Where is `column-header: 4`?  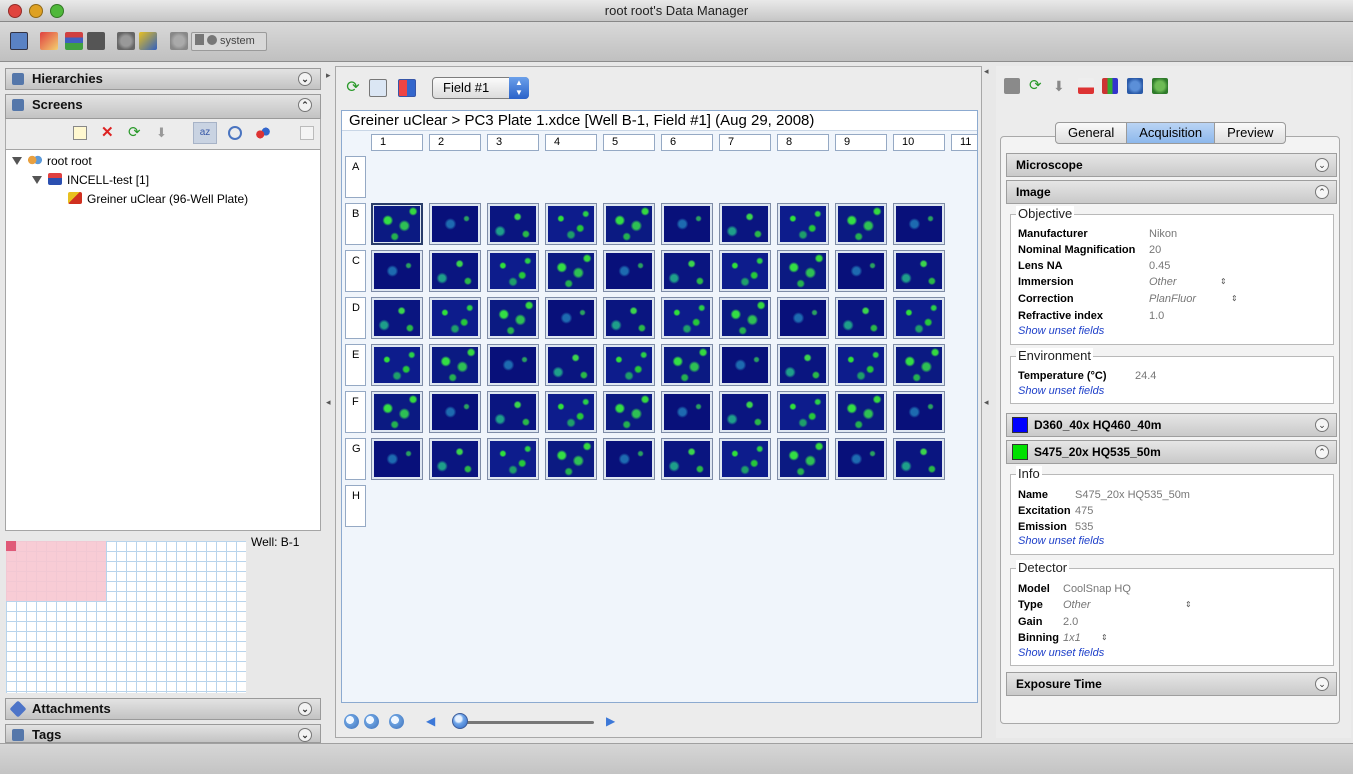 column-header: 4 is located at coordinates (571, 142).